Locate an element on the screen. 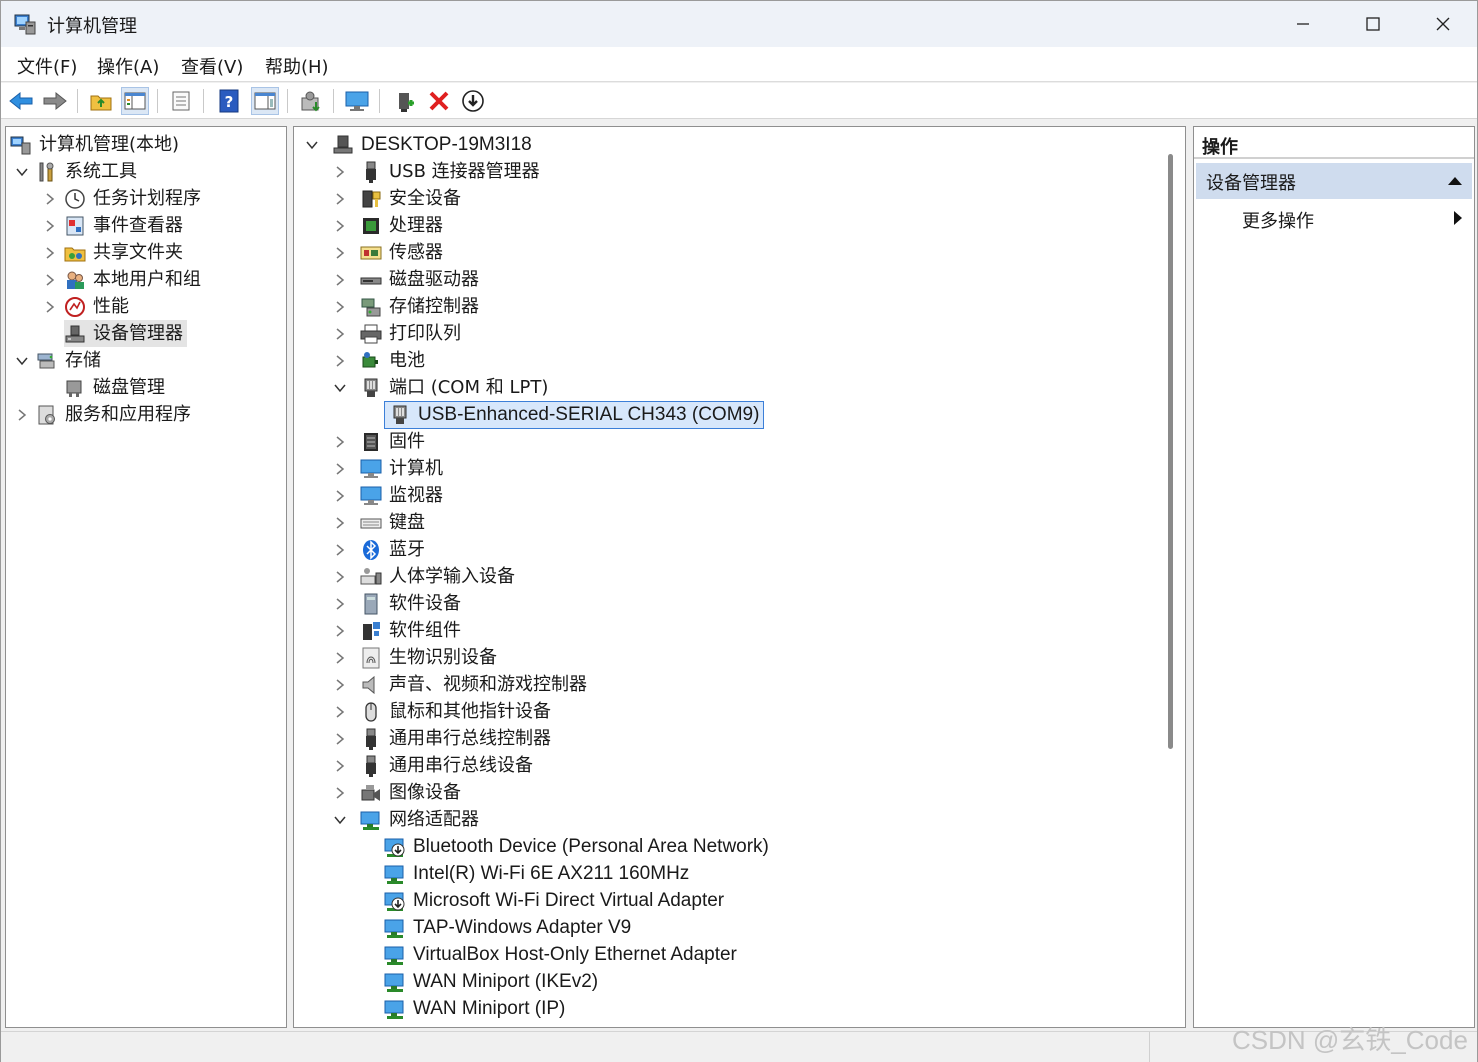 This screenshot has height=1062, width=1478. device-item: TAP-Windows Adapter V9 is located at coordinates (507, 927).